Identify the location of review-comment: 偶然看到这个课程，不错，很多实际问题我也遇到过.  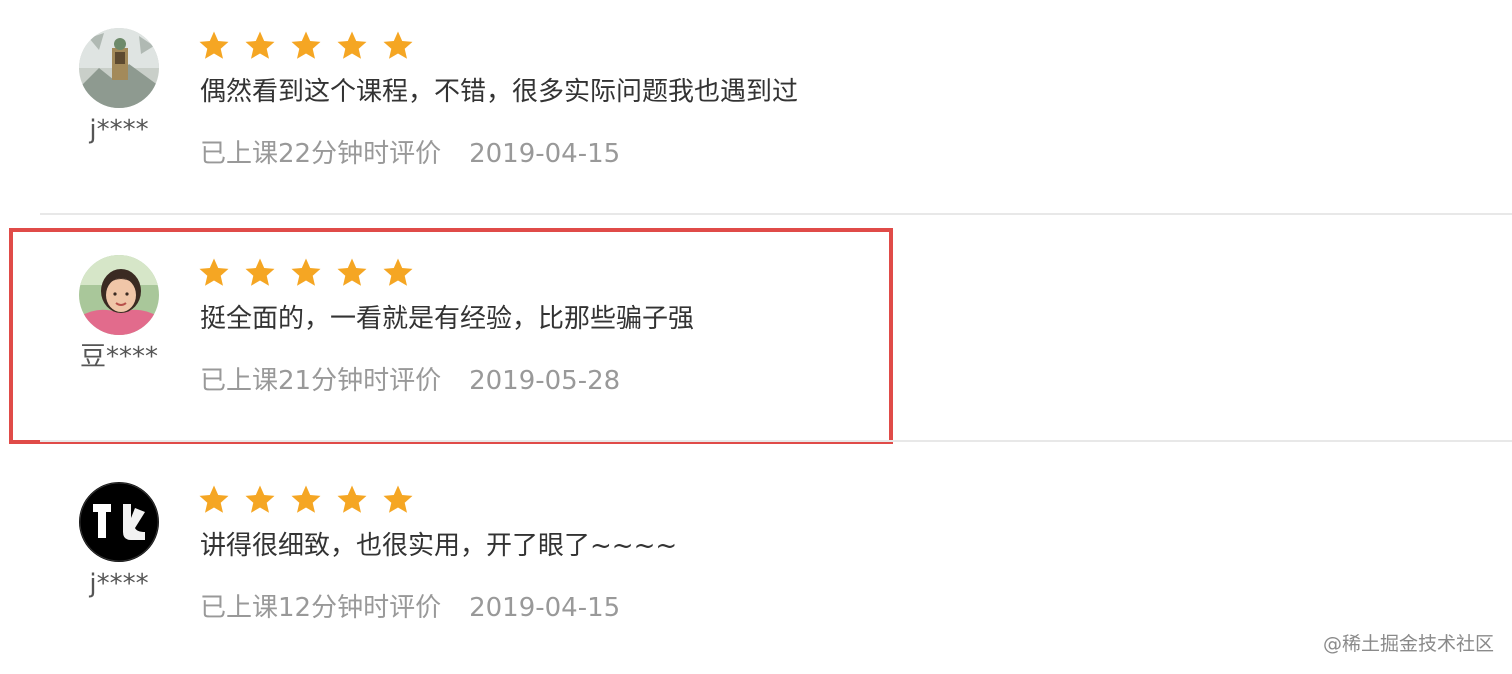
(499, 92).